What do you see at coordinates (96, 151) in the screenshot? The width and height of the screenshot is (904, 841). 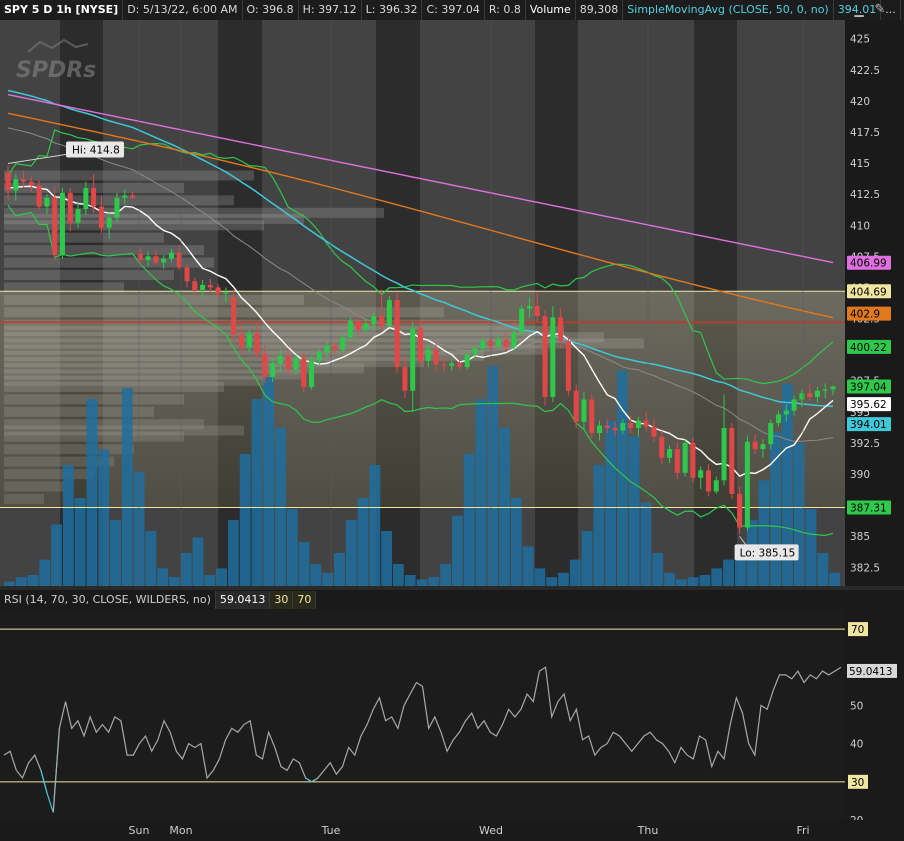 I see `hi-label: Hi: 414.8` at bounding box center [96, 151].